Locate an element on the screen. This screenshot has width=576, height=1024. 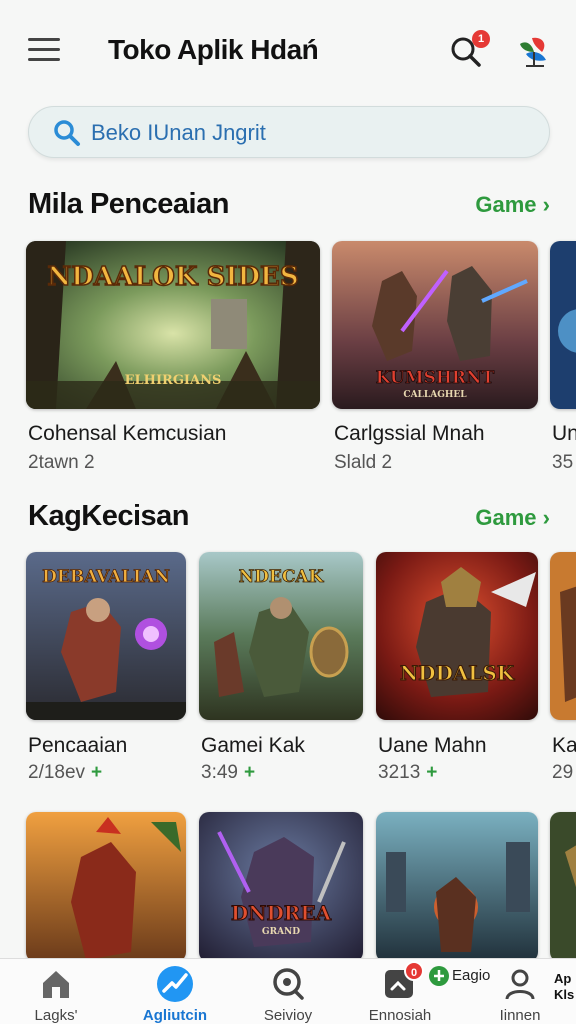
nav-item-apps: Agliutcin is located at coordinates (175, 991).